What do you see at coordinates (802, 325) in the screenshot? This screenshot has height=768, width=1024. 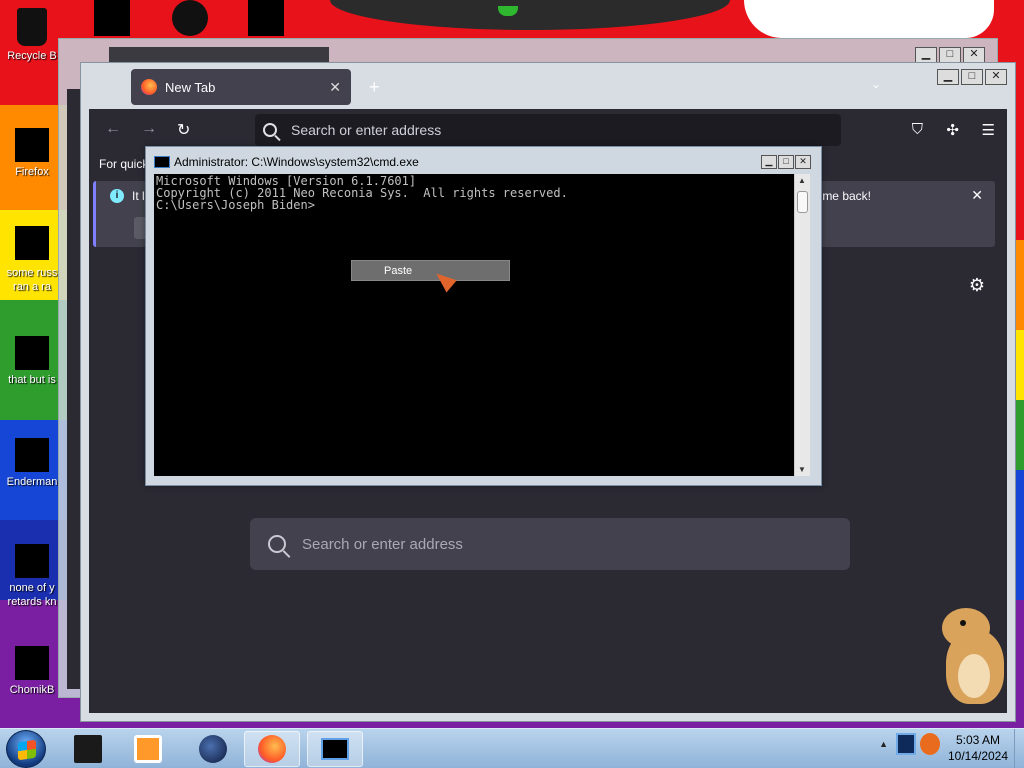 I see `scrollbar: ▲ ▼` at bounding box center [802, 325].